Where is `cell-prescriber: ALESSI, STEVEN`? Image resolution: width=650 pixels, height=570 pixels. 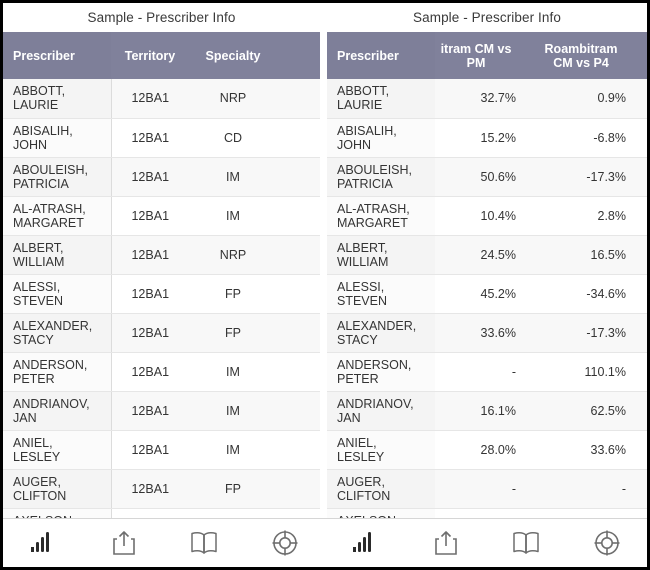 cell-prescriber: ALESSI, STEVEN is located at coordinates (381, 294).